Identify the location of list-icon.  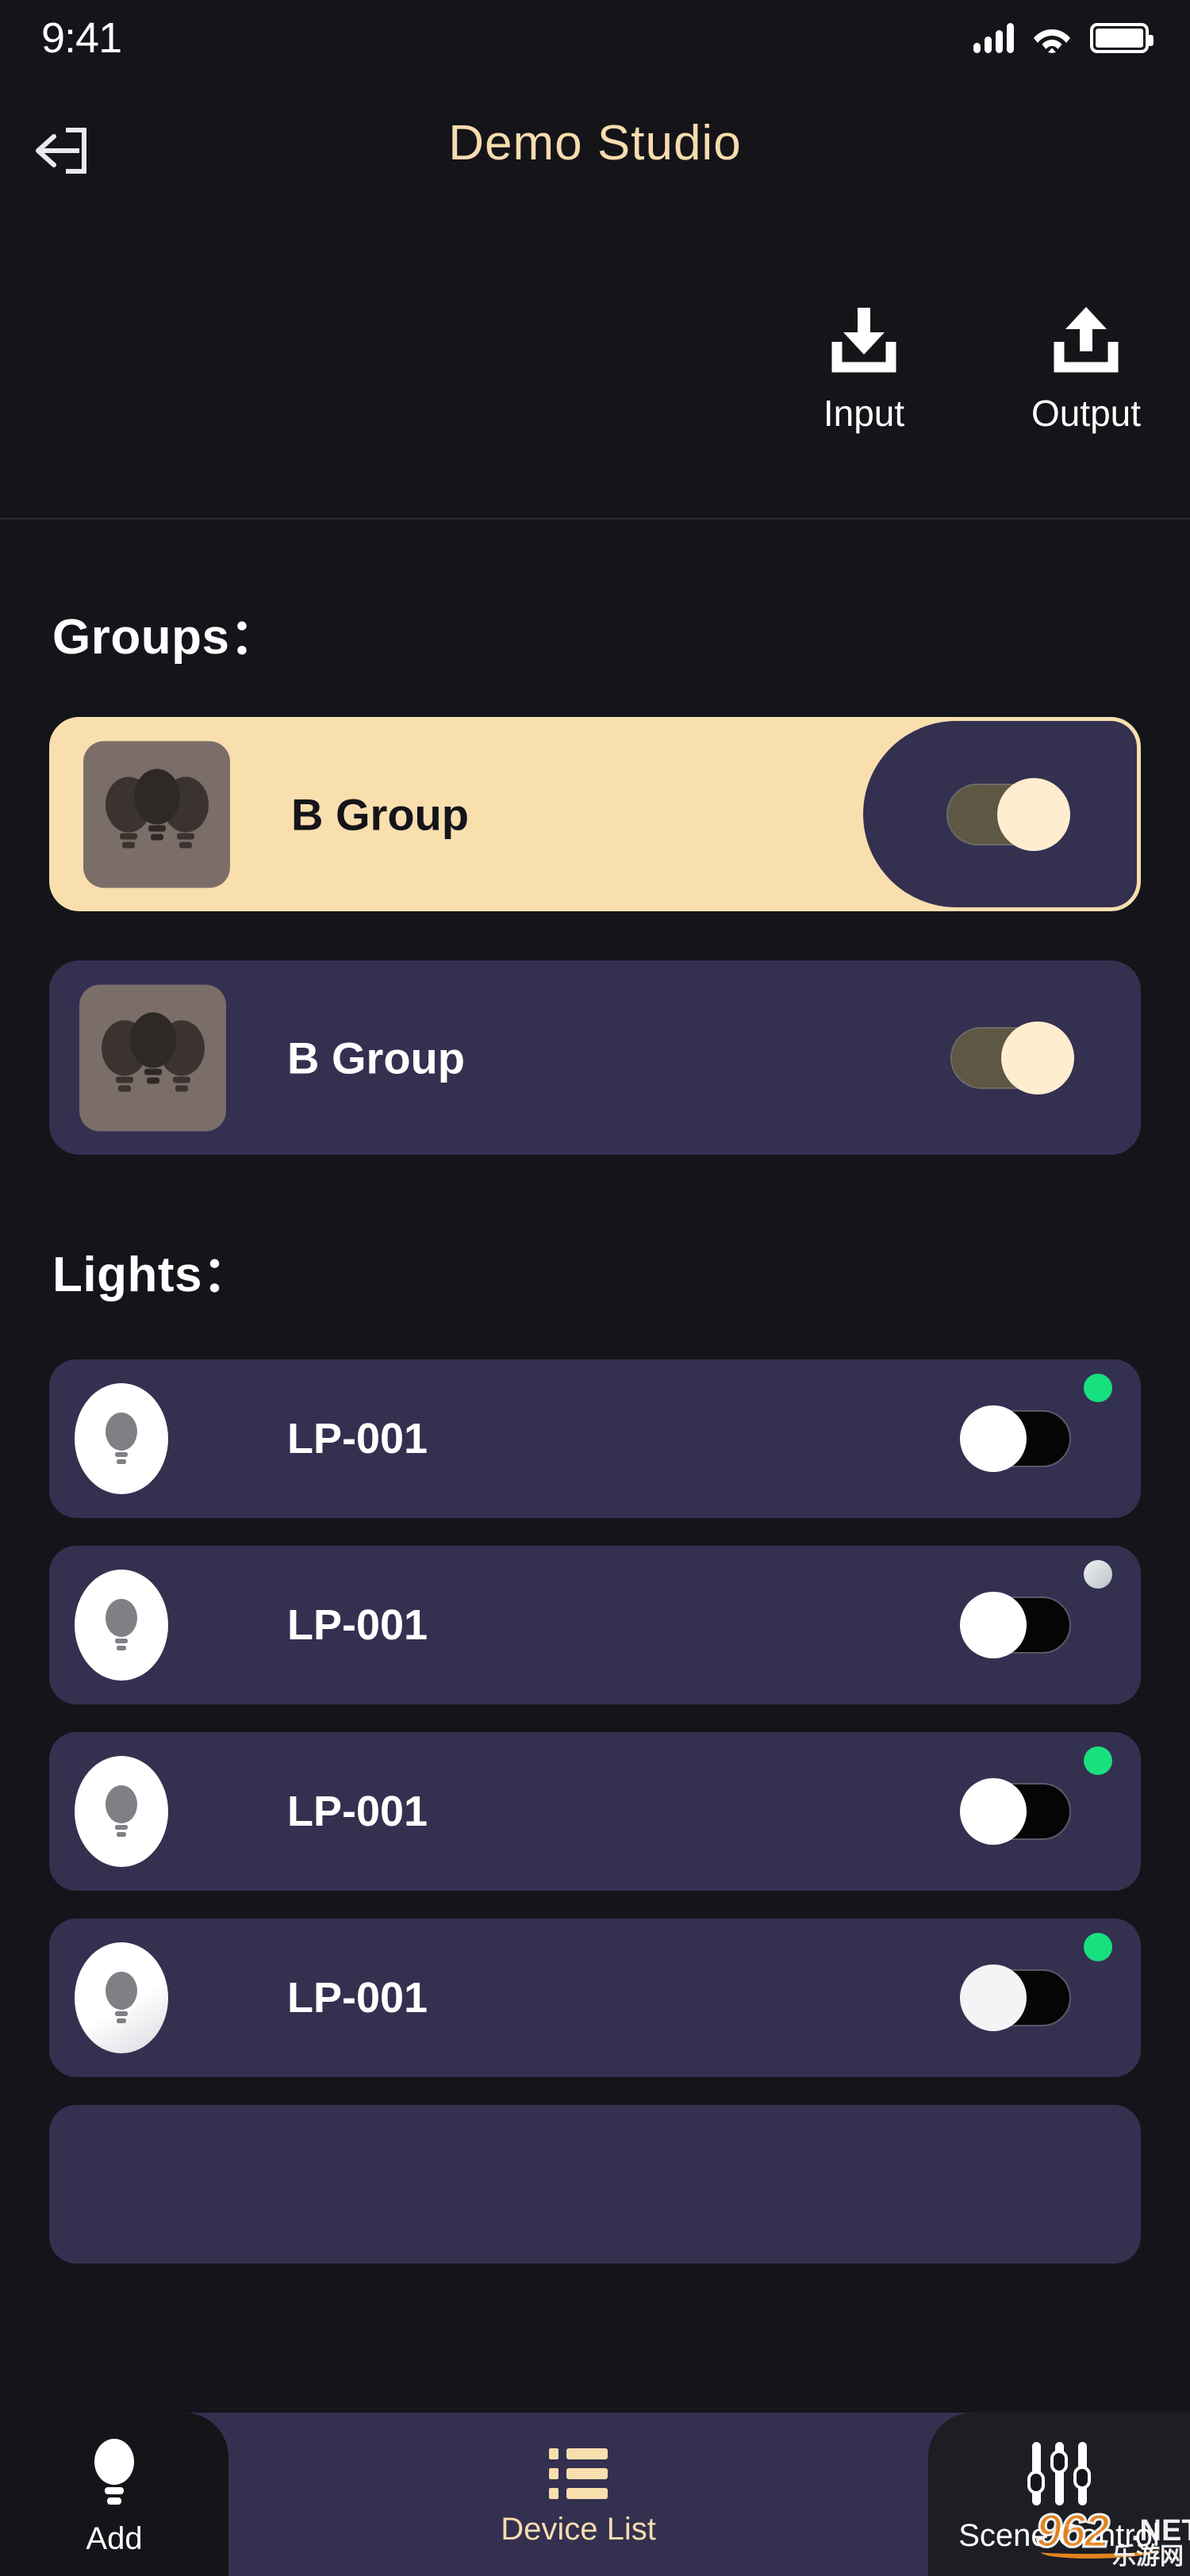
(578, 2473).